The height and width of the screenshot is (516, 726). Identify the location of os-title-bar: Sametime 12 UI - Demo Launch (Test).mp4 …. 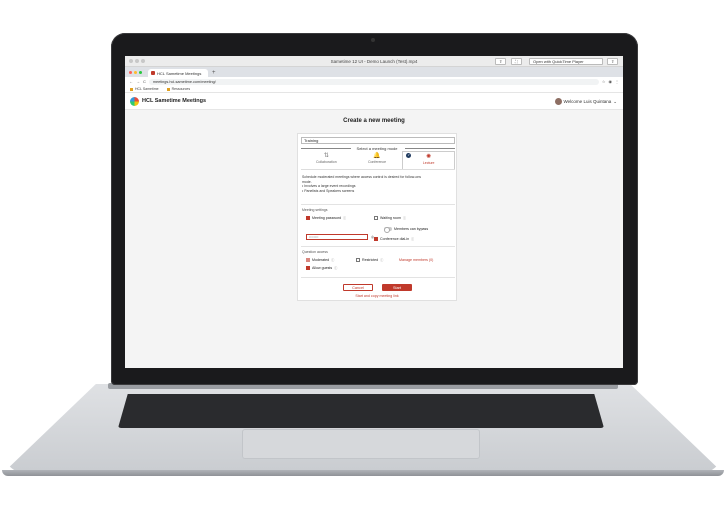
(374, 61).